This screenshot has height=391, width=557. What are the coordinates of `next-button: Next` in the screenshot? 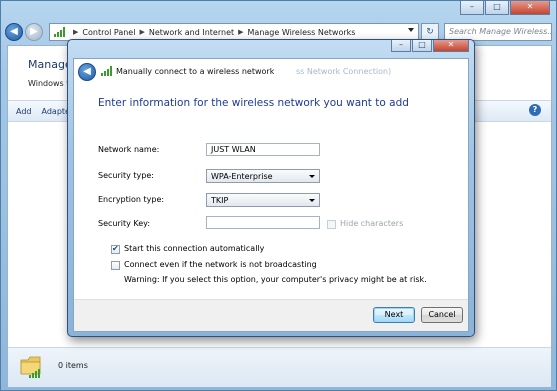 It's located at (394, 315).